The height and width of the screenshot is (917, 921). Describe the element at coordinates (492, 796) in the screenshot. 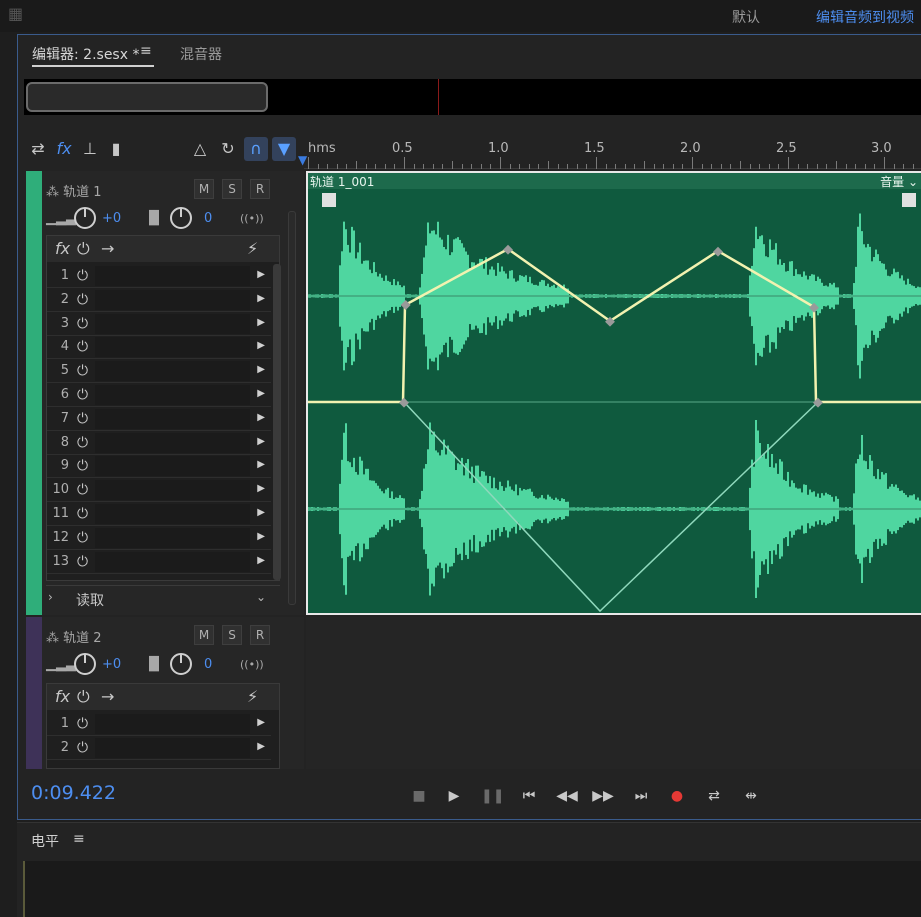

I see `pause-icon: ❚❚` at that location.